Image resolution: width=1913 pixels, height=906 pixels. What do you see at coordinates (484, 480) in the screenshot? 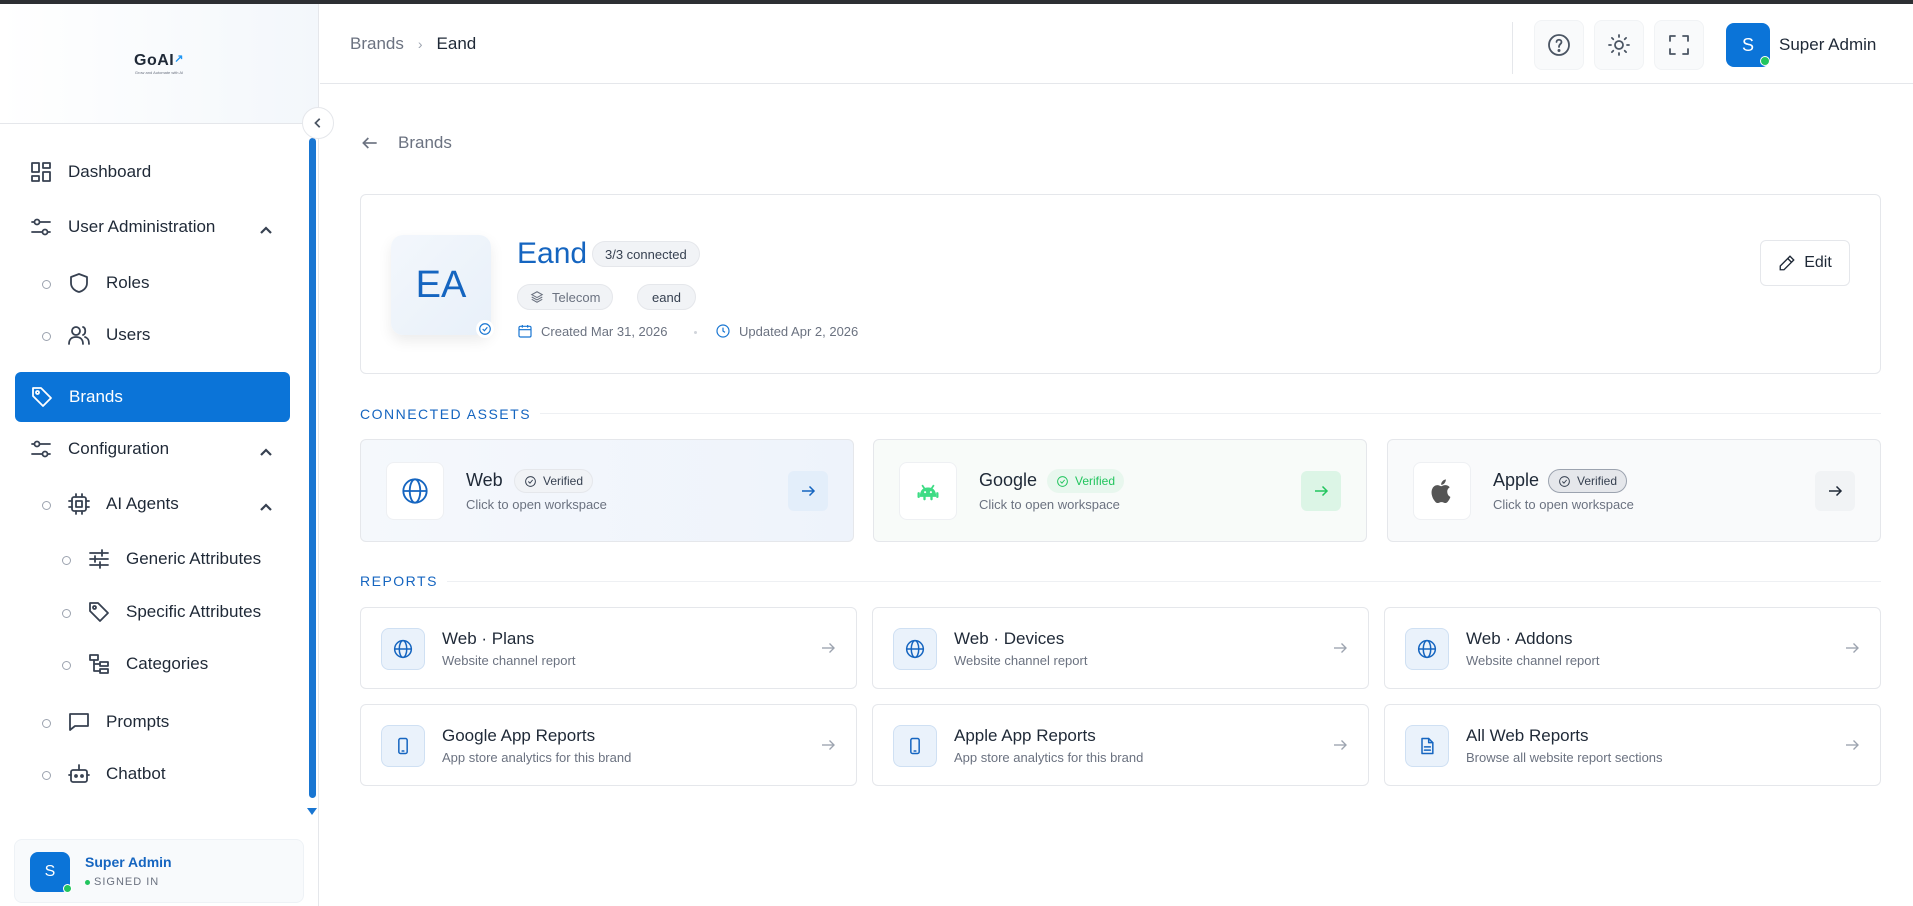
I see `asset-name: Web` at bounding box center [484, 480].